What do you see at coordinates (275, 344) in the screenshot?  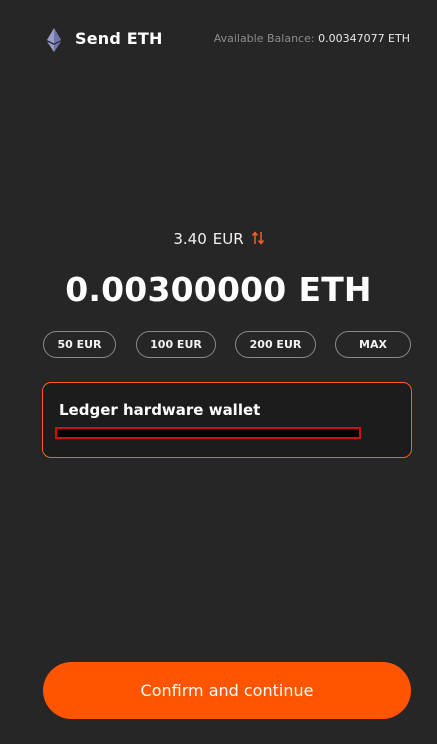 I see `quick-amount-200-button: 200 EUR` at bounding box center [275, 344].